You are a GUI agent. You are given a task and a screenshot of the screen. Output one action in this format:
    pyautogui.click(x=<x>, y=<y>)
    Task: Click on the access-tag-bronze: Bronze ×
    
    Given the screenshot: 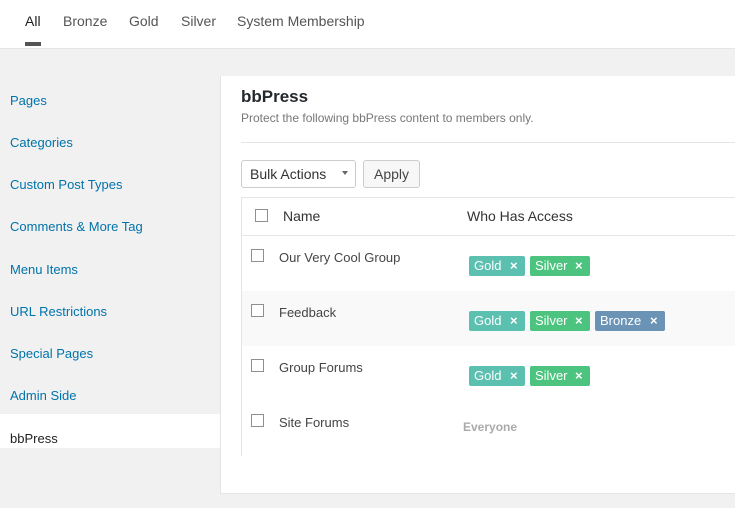 What is the action you would take?
    pyautogui.click(x=630, y=321)
    